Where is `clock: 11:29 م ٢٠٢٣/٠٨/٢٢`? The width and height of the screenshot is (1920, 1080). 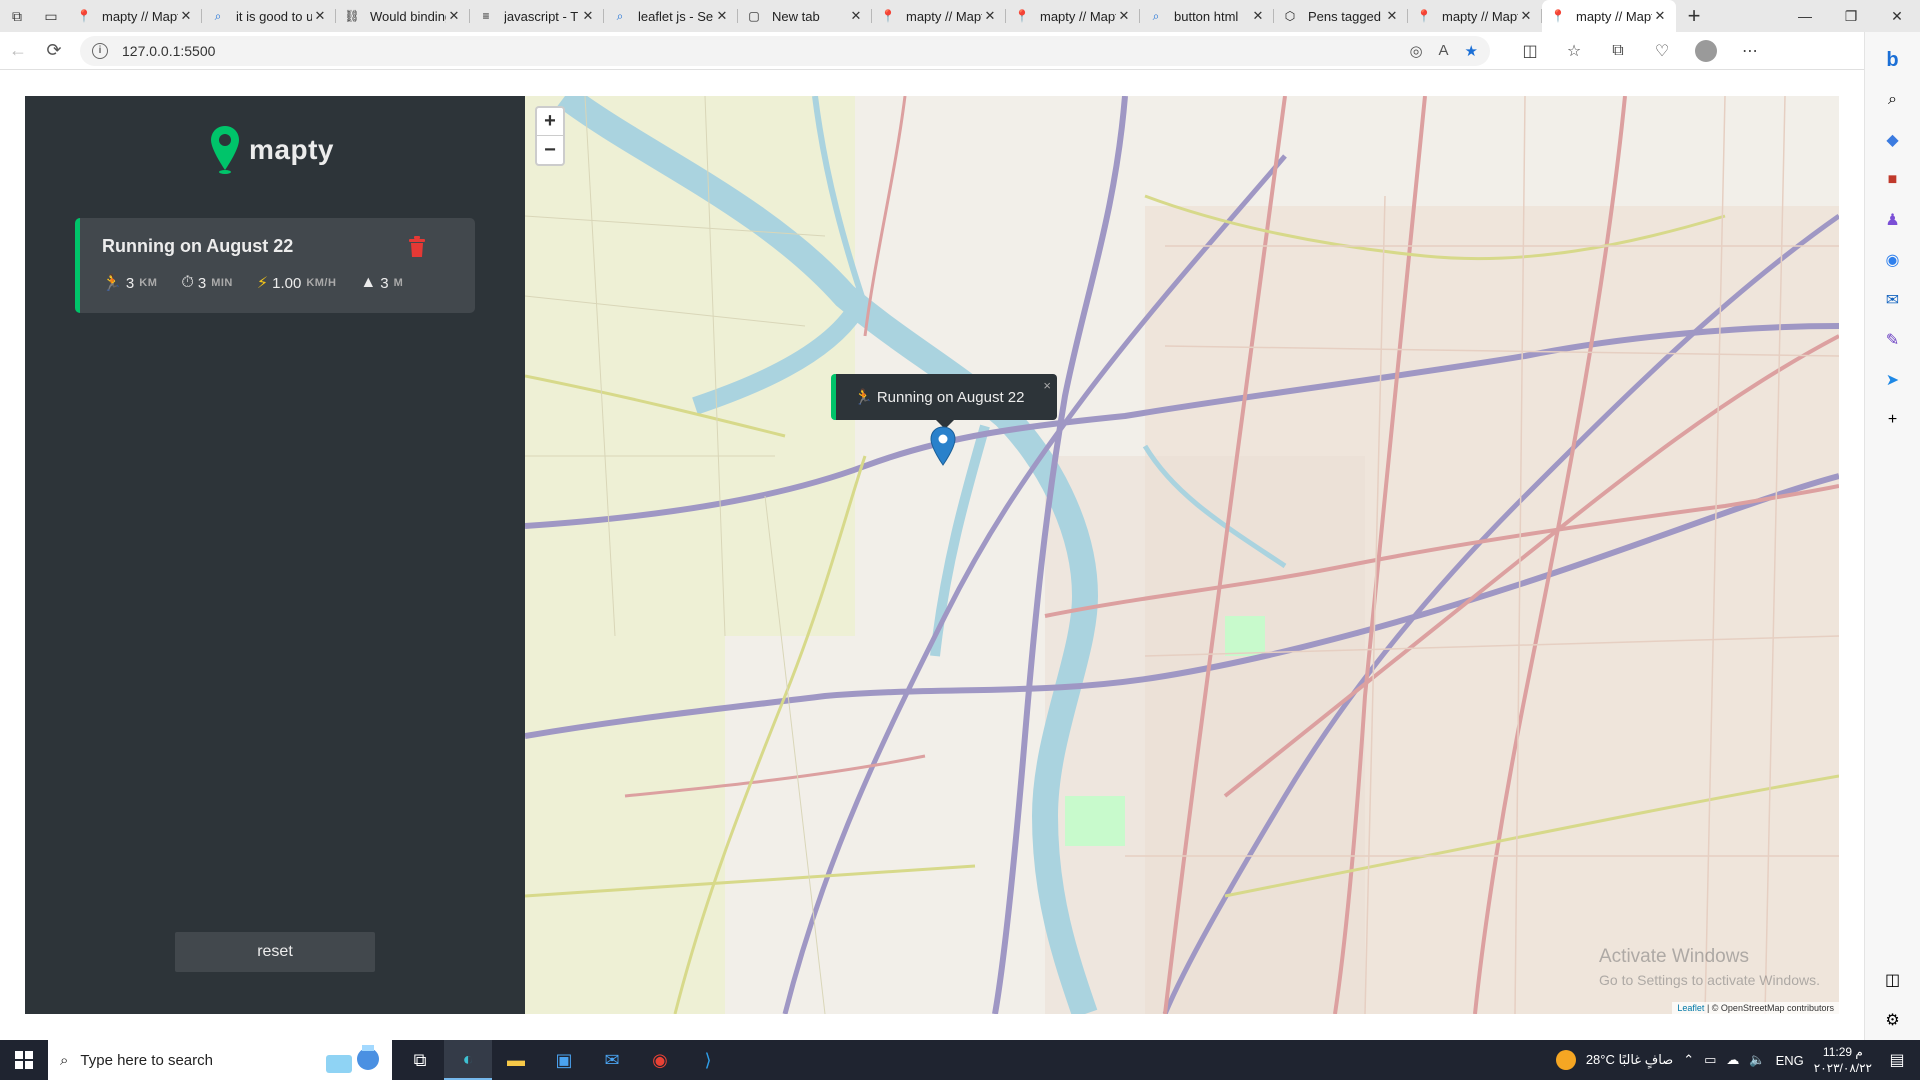 clock: 11:29 م ٢٠٢٣/٠٨/٢٢ is located at coordinates (1843, 1060).